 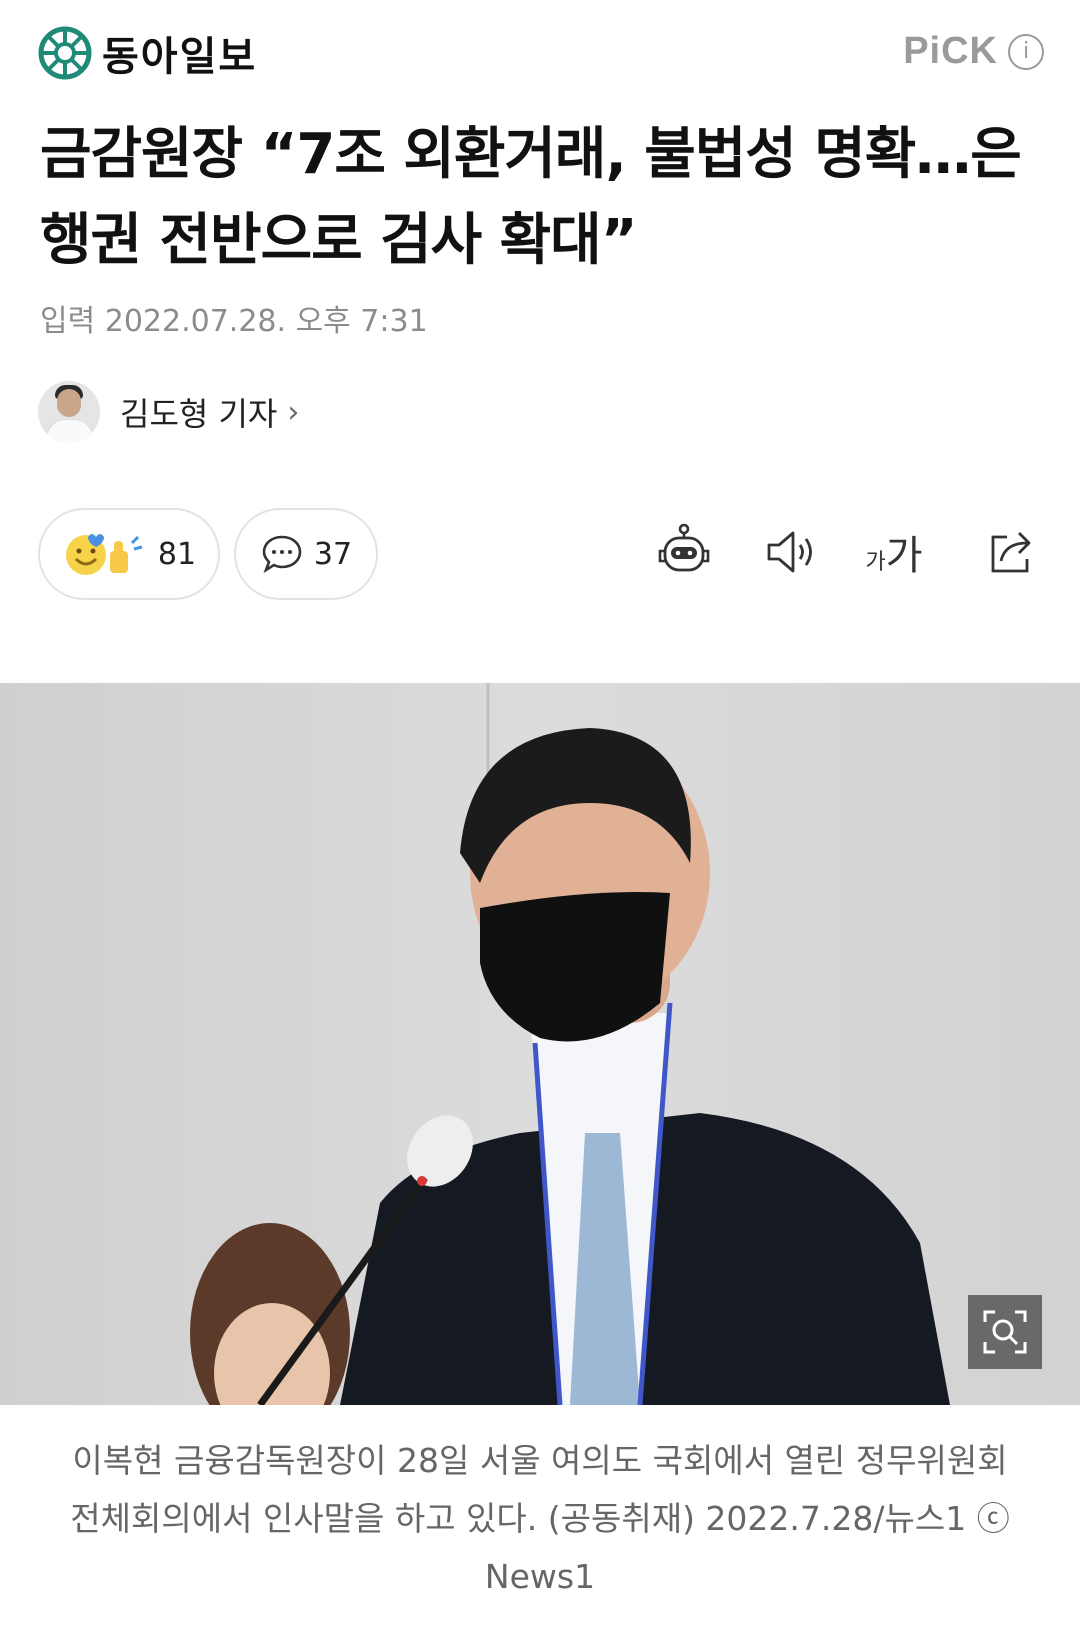 What do you see at coordinates (1026, 51) in the screenshot?
I see `info-icon: i` at bounding box center [1026, 51].